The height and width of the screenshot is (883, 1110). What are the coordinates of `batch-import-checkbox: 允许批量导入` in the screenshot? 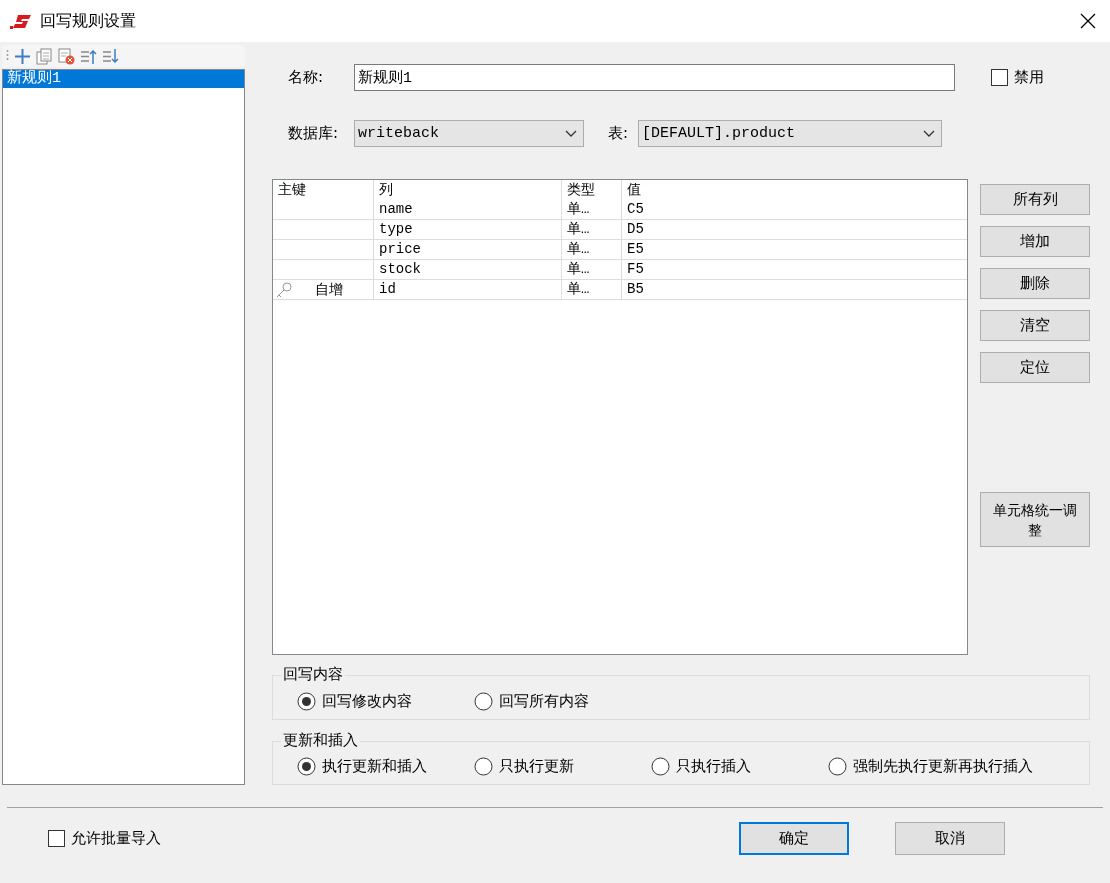 It's located at (104, 838).